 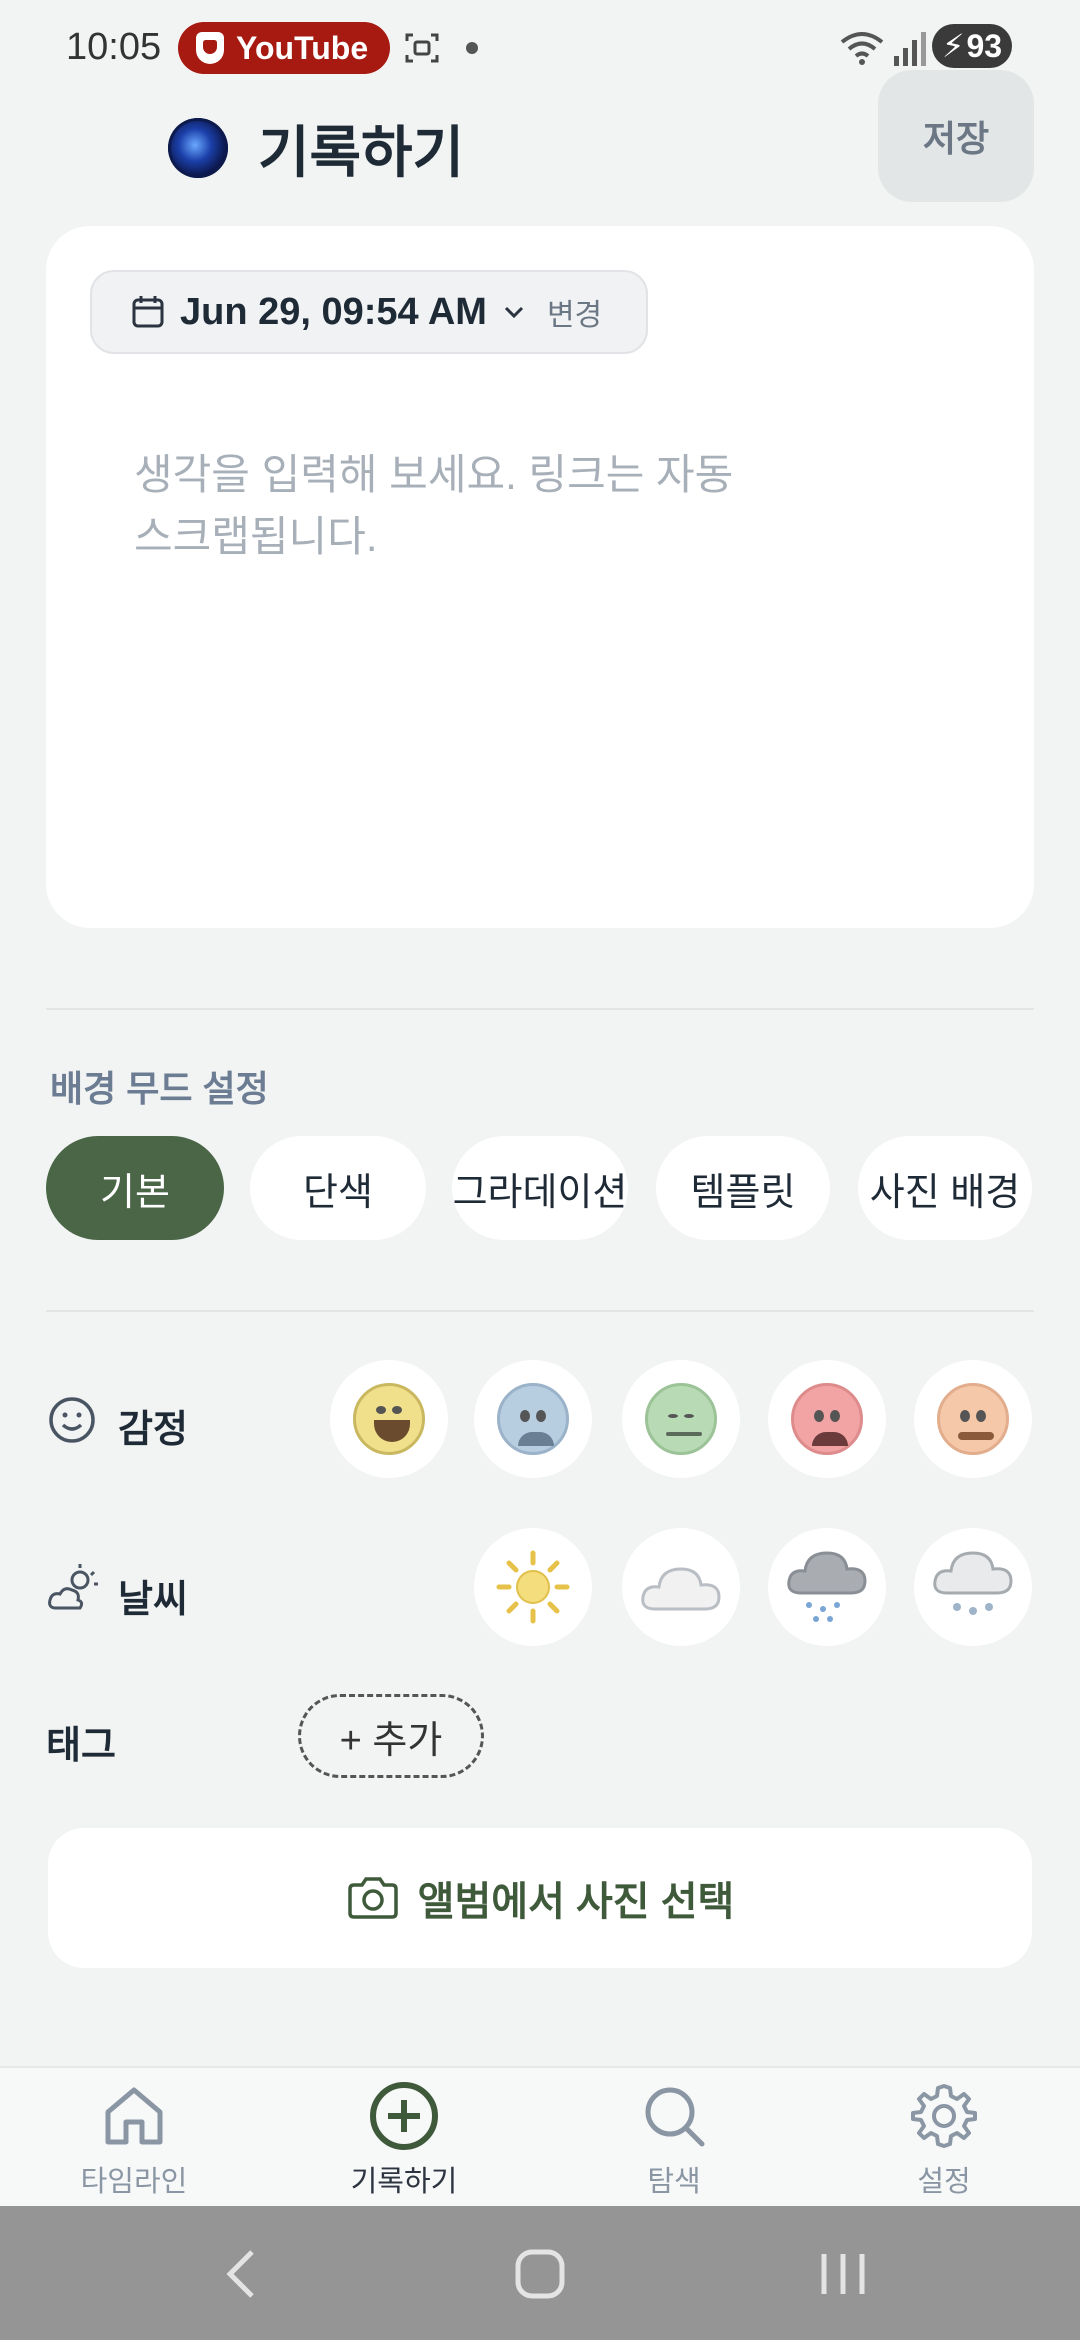 What do you see at coordinates (114, 47) in the screenshot?
I see `status-time: 10:05` at bounding box center [114, 47].